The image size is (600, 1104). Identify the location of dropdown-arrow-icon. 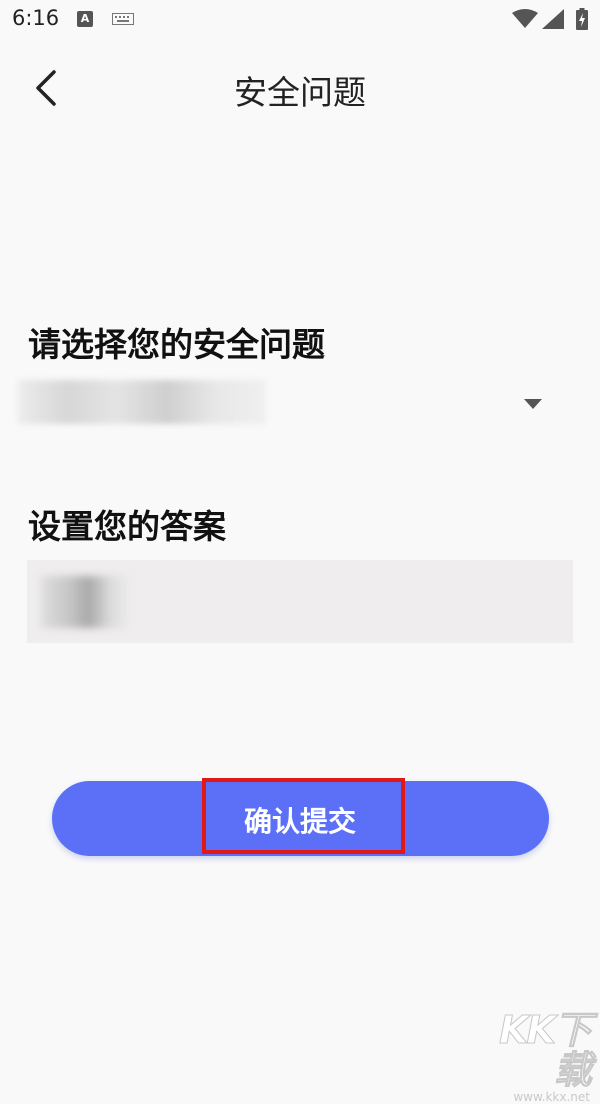
(533, 404).